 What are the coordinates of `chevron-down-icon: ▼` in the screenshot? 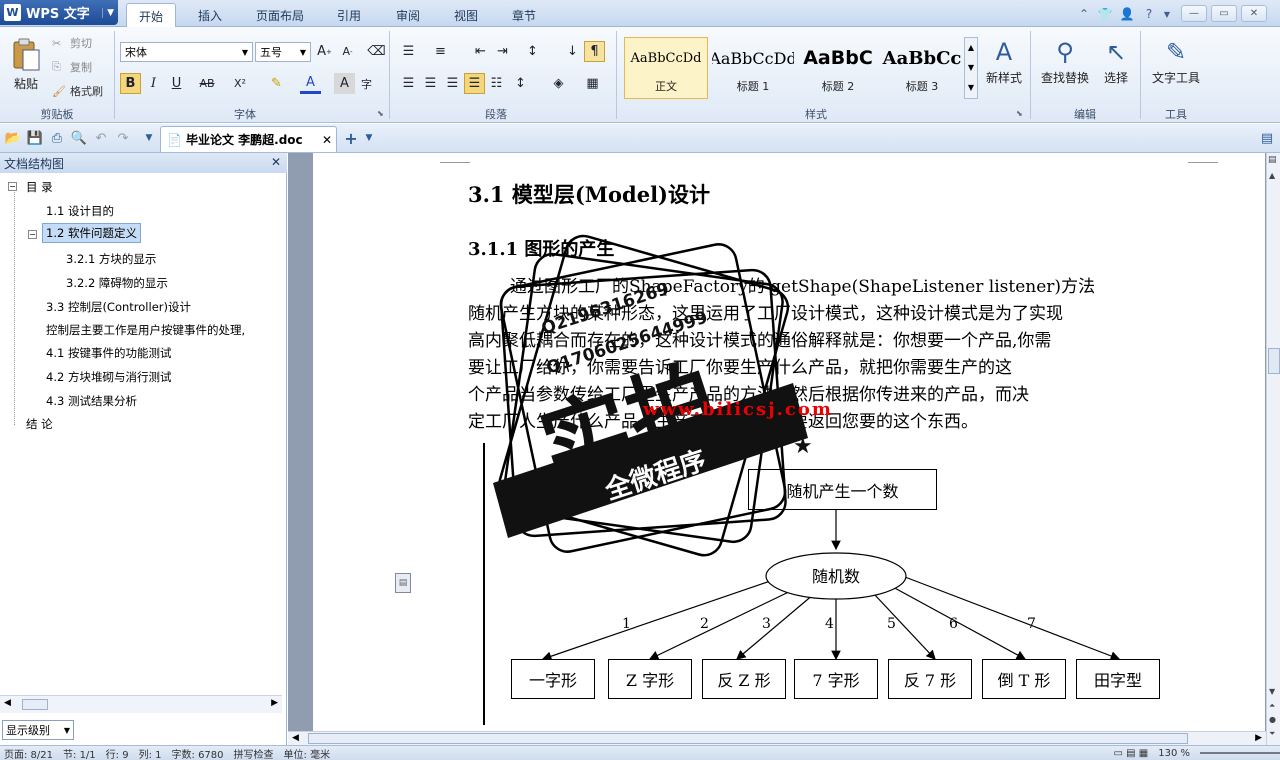 It's located at (369, 138).